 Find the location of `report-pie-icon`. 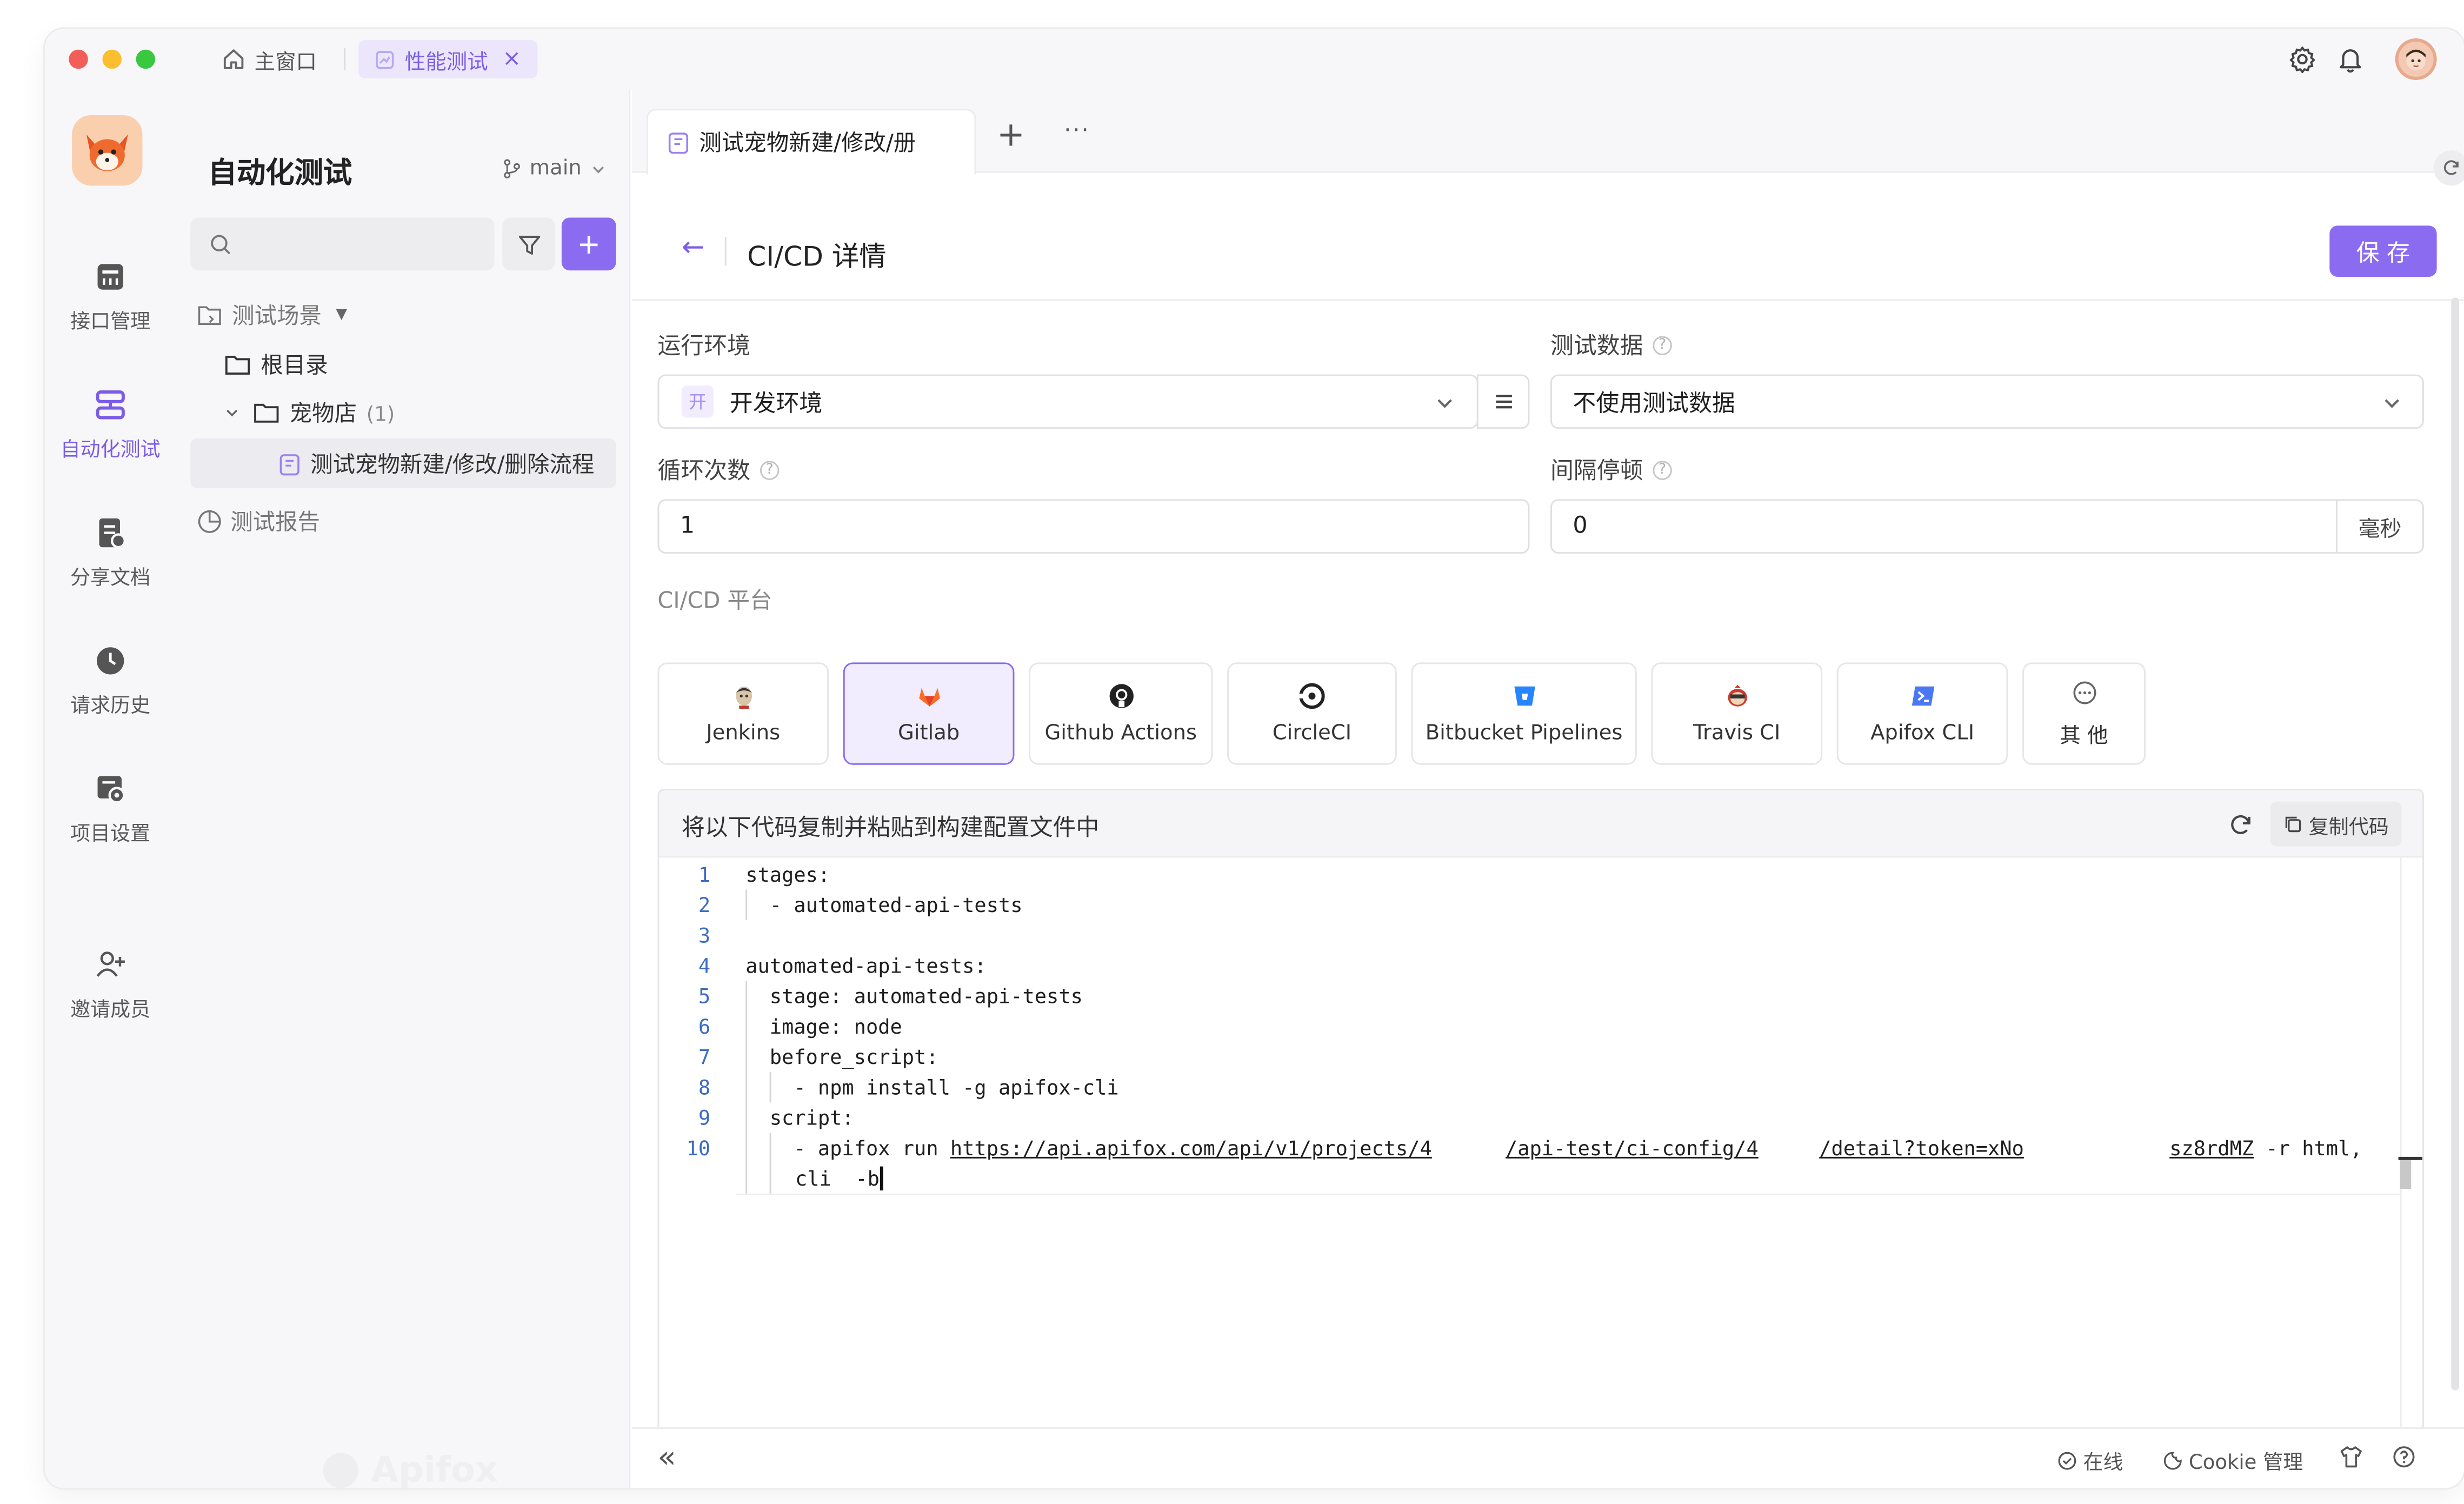

report-pie-icon is located at coordinates (210, 521).